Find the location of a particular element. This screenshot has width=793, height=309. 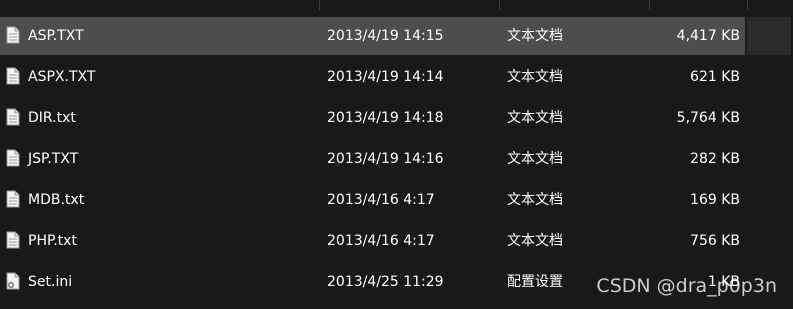

file-row: DIR.txt 2013/4/19 14:18 文本文档 5,764 KB is located at coordinates (372, 118).